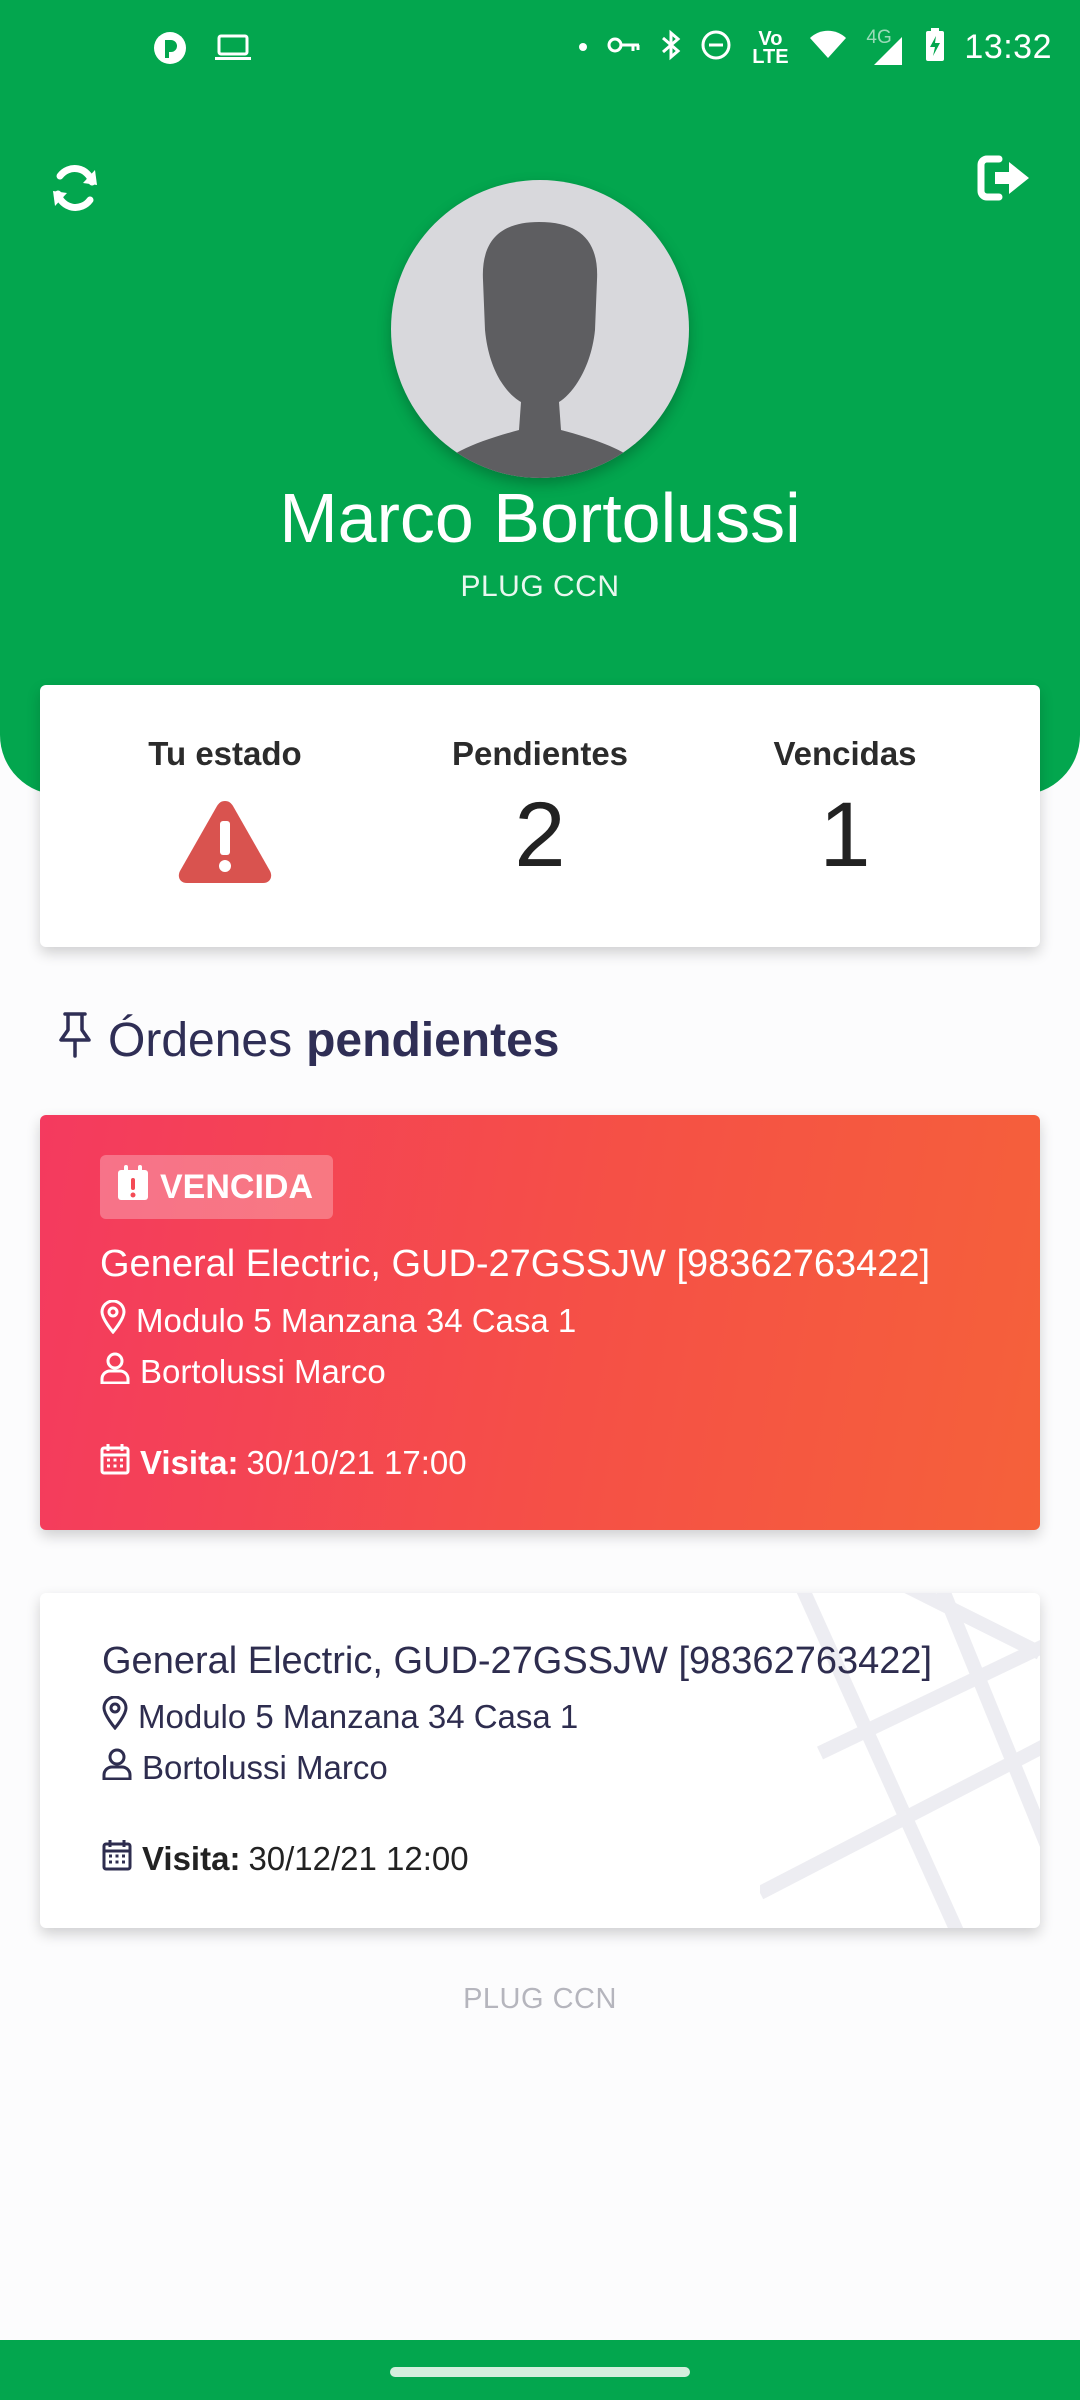 This screenshot has width=1080, height=2400. What do you see at coordinates (75, 1040) in the screenshot?
I see `pin-icon` at bounding box center [75, 1040].